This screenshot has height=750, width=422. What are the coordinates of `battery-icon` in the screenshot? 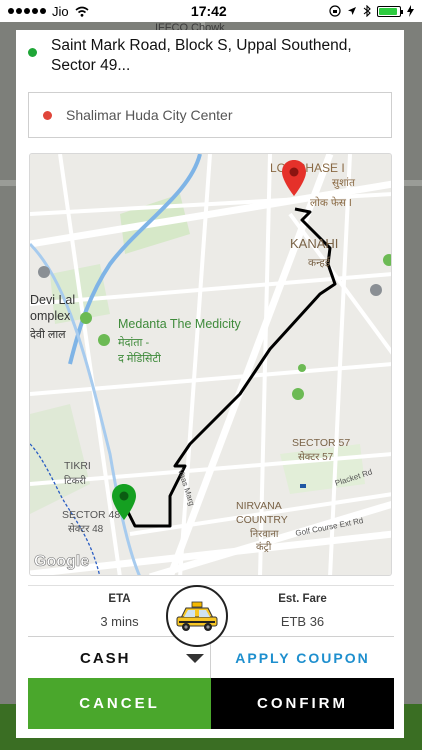 It's located at (390, 11).